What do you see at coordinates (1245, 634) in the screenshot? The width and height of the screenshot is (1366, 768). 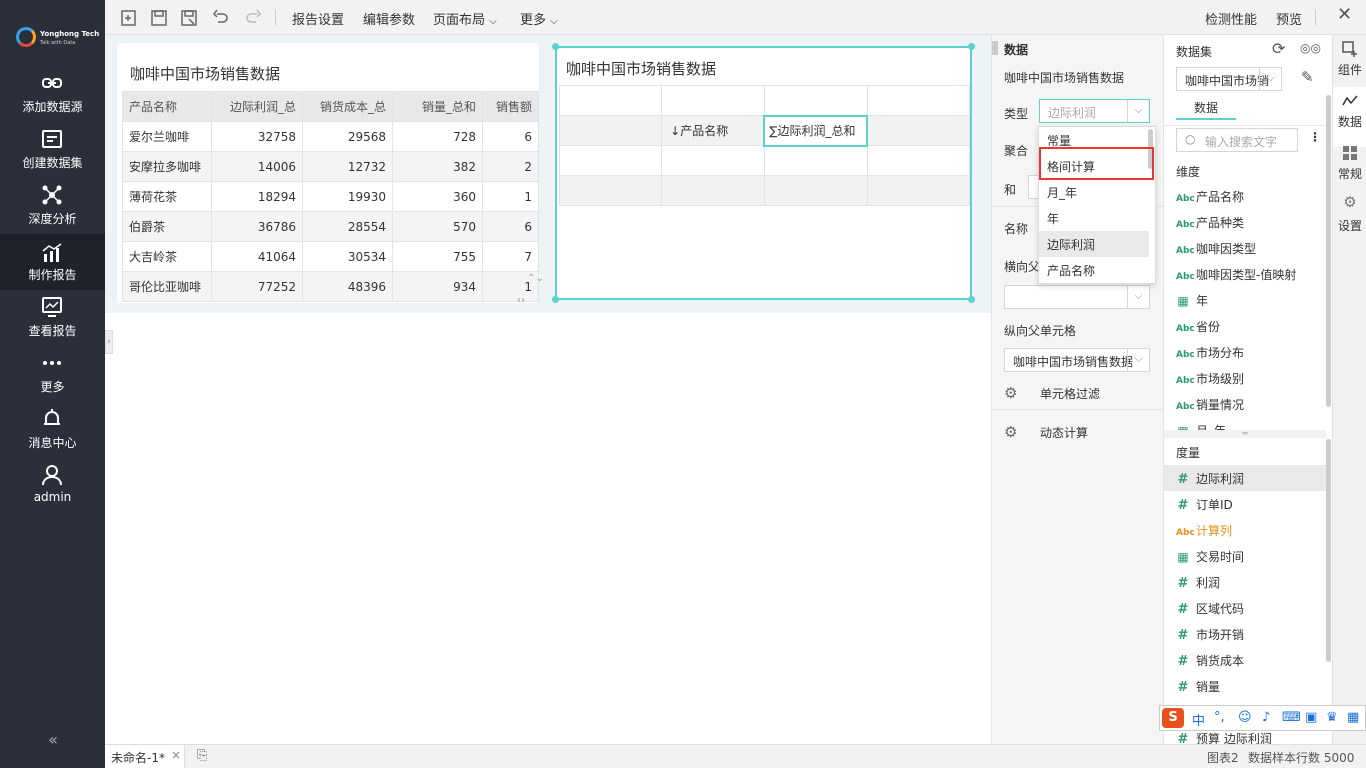 I see `field-item: # 市场开销` at bounding box center [1245, 634].